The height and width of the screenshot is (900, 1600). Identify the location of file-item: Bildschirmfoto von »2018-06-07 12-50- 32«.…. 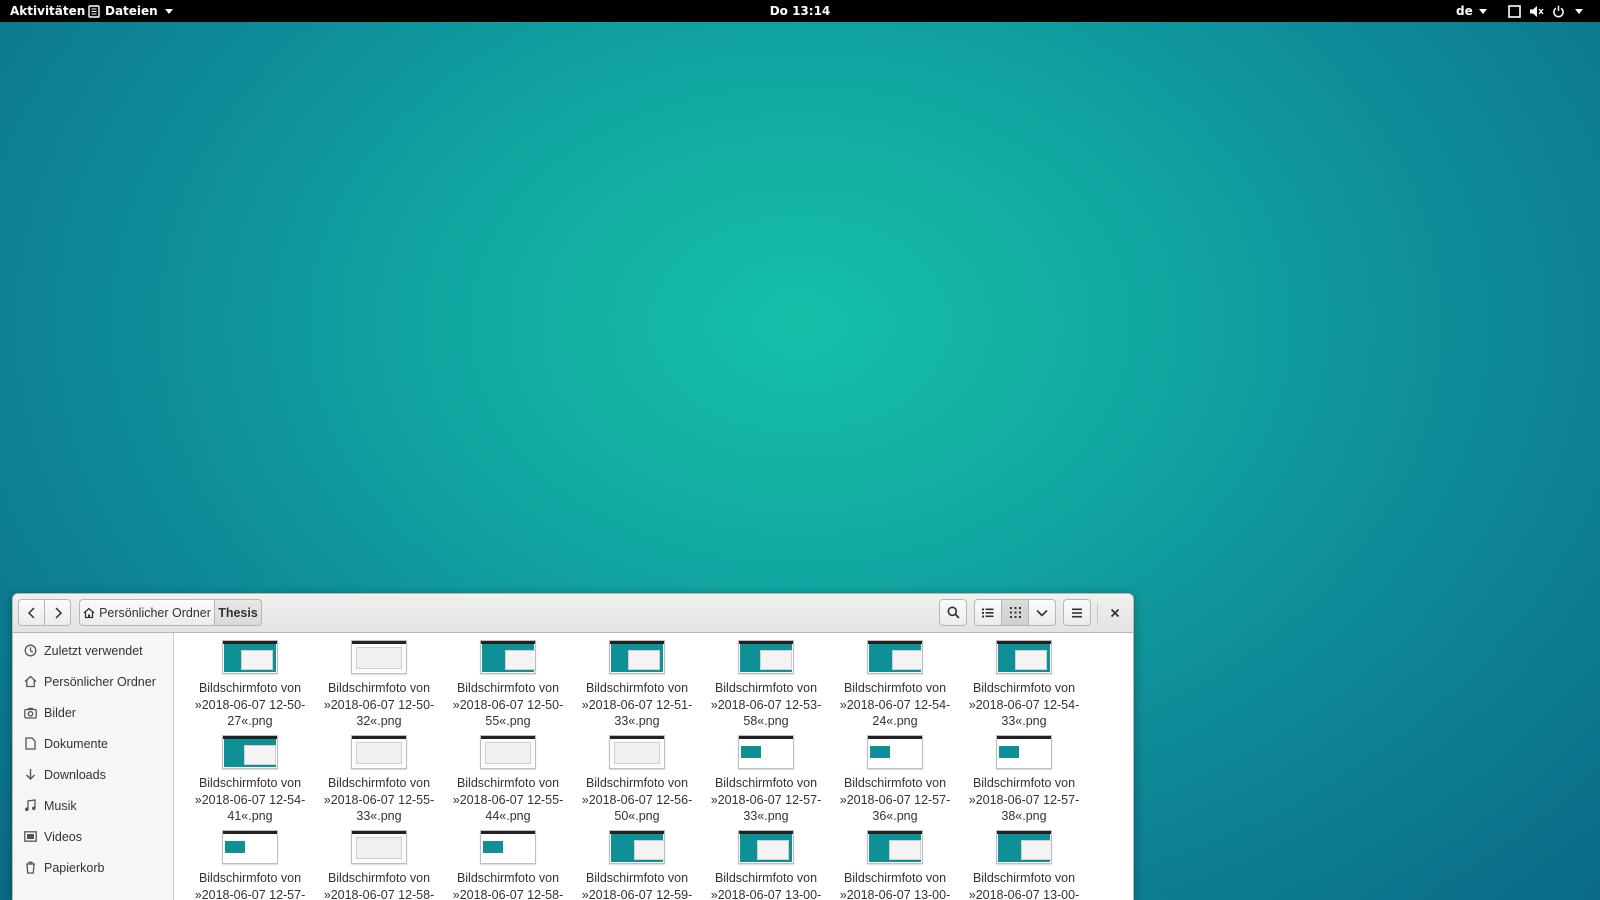
(379, 685).